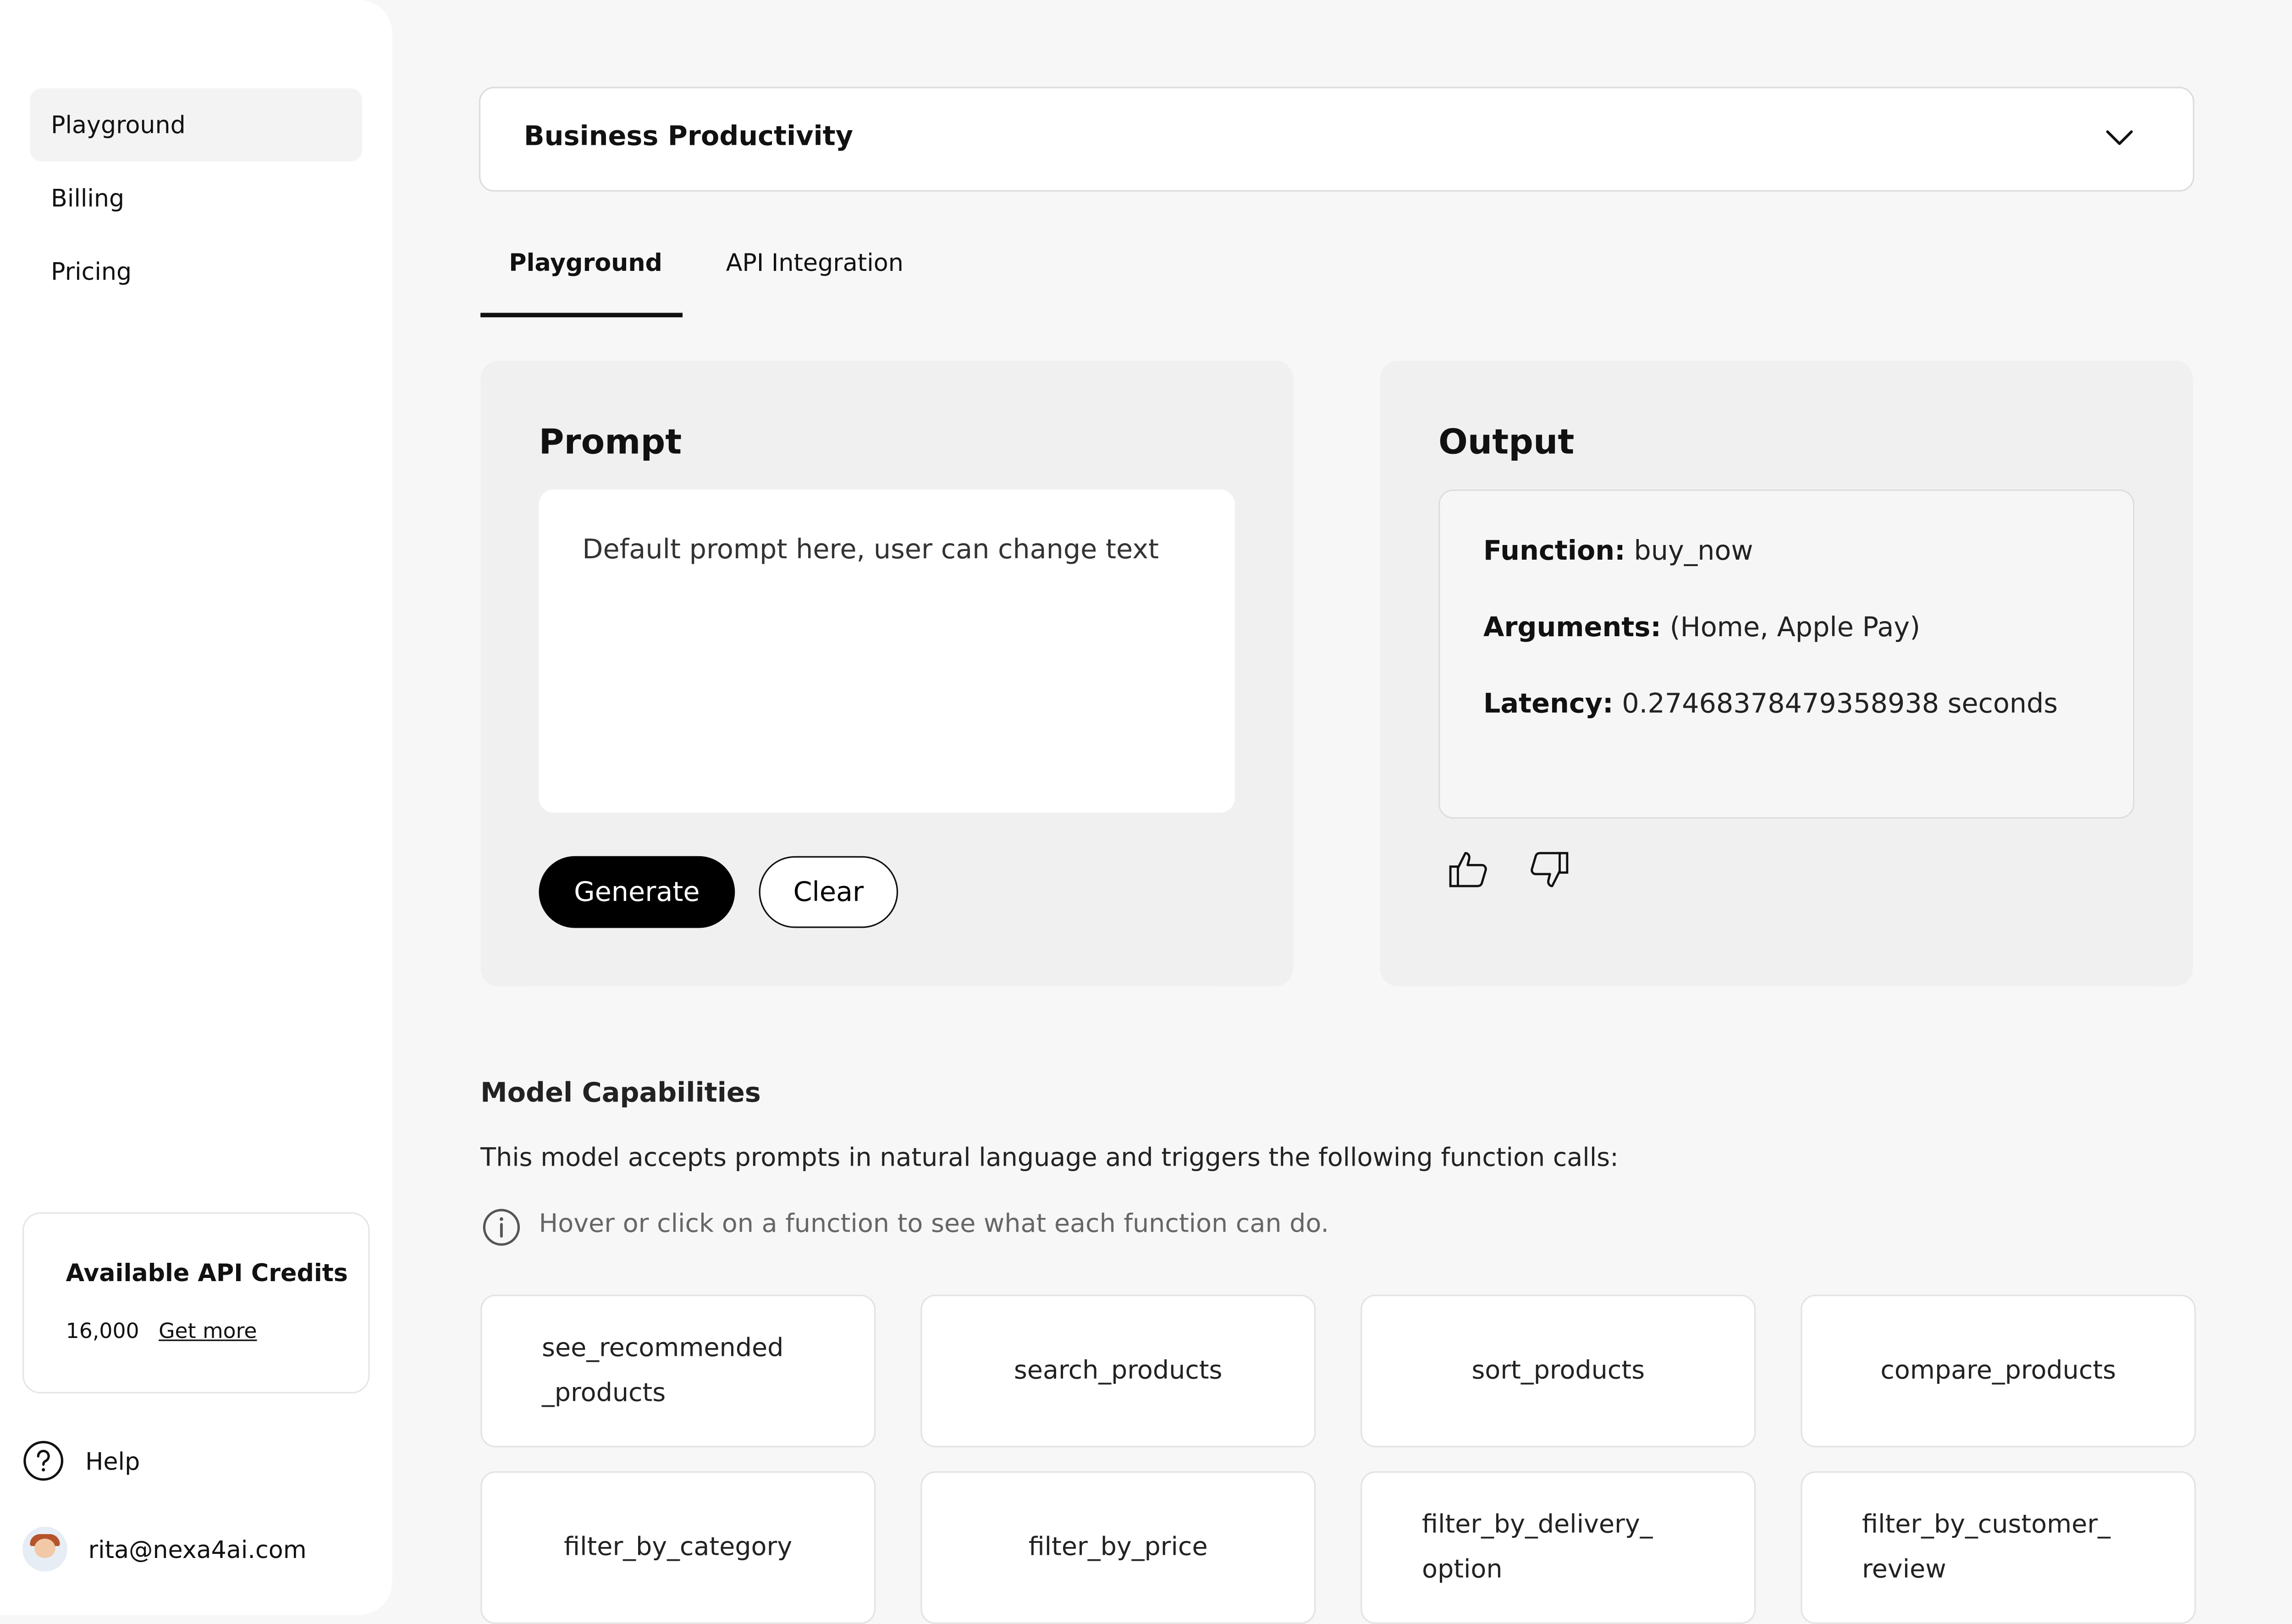 This screenshot has width=2292, height=1624. What do you see at coordinates (196, 198) in the screenshot?
I see `sidebar-item-billing: Billing` at bounding box center [196, 198].